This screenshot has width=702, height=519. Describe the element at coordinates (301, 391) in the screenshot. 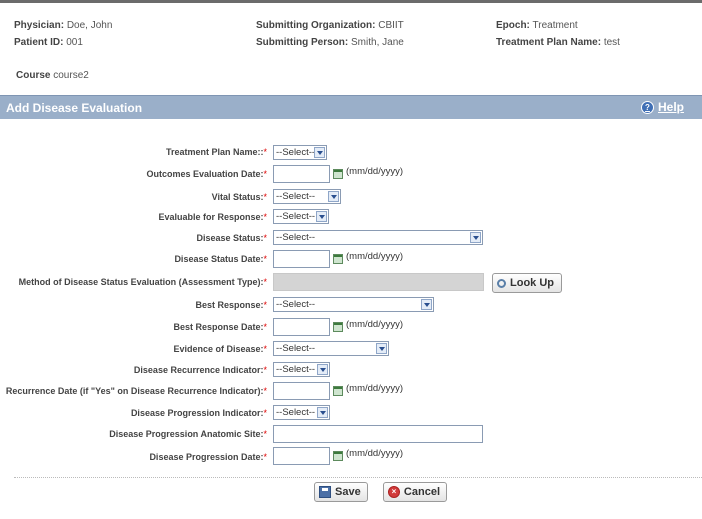

I see `recurrence-date-input` at that location.